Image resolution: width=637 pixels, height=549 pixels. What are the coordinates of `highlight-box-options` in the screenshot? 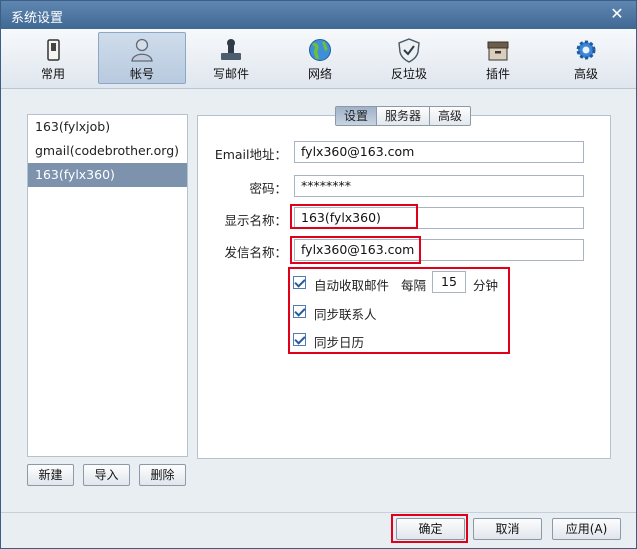 It's located at (399, 310).